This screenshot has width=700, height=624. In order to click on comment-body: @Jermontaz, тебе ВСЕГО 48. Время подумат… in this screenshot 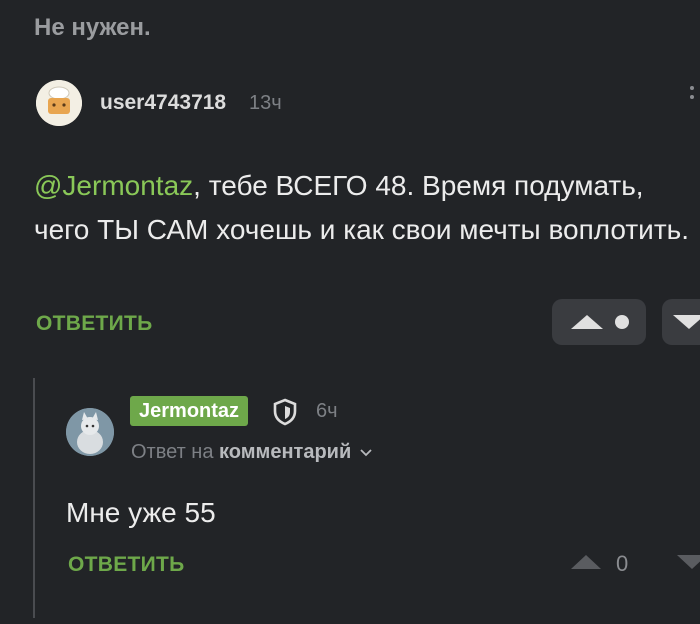, I will do `click(364, 208)`.